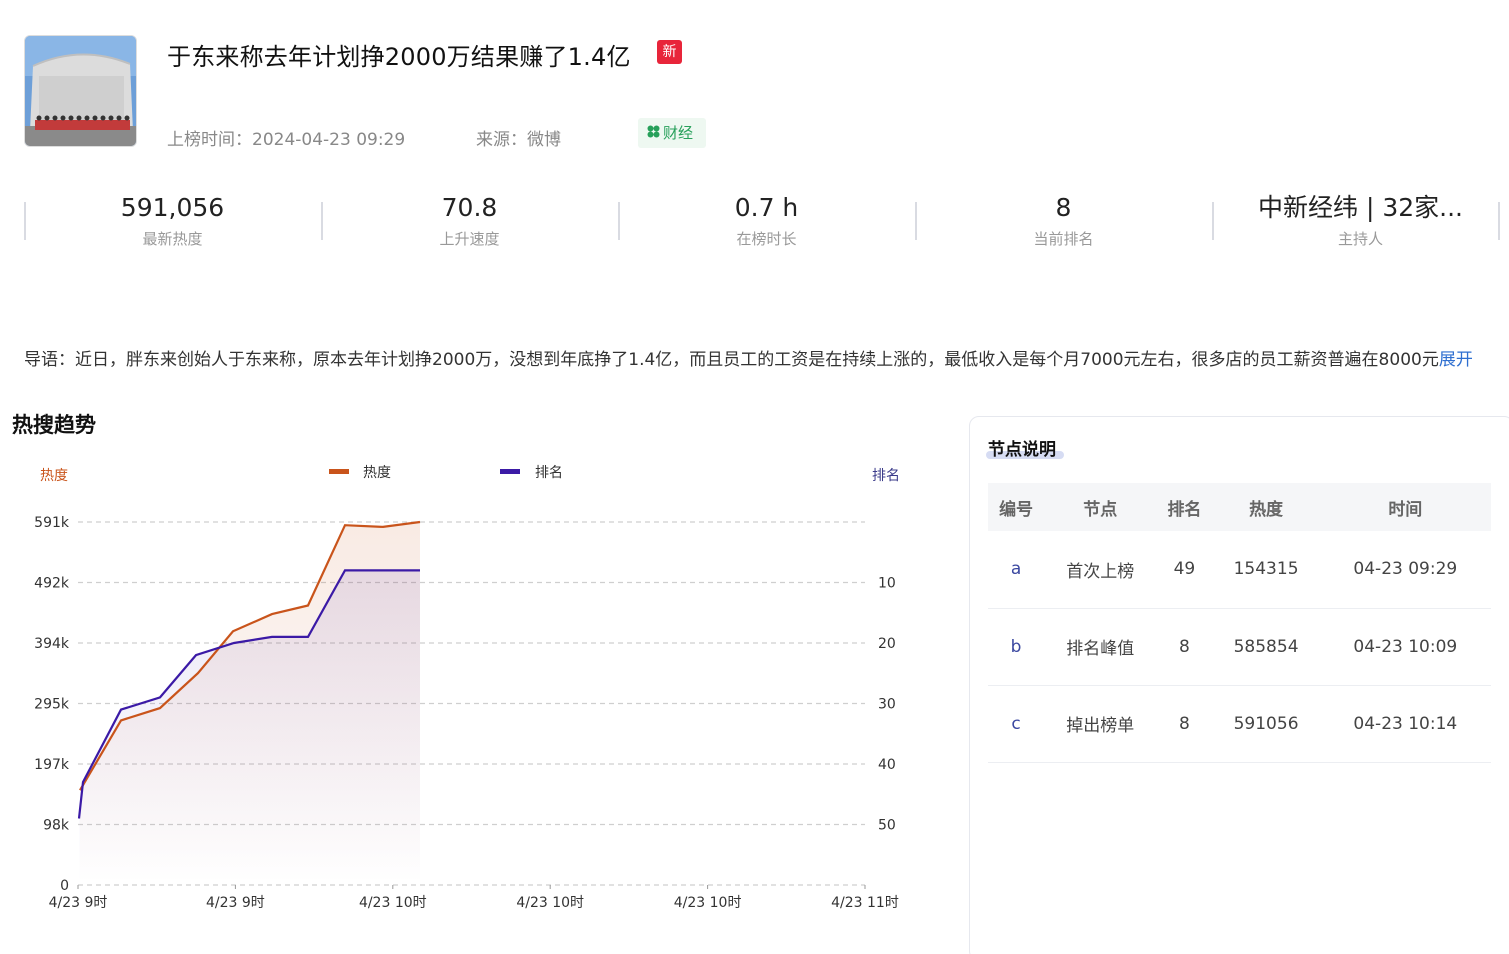  I want to click on y-tick-label: 492k, so click(52, 584).